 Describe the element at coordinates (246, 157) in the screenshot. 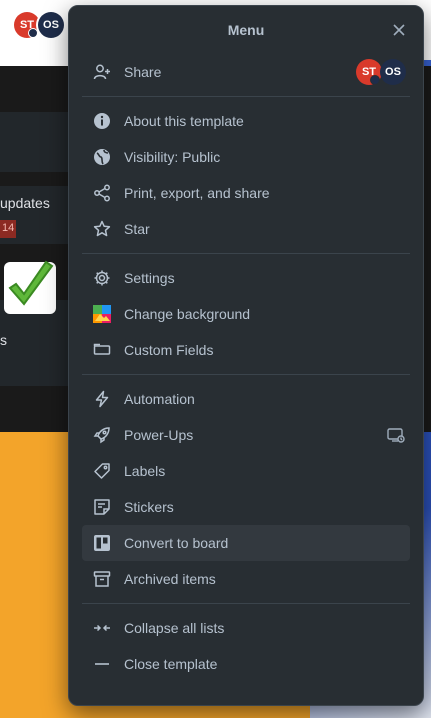

I see `menu-item-visibility: Visibility: Public` at that location.